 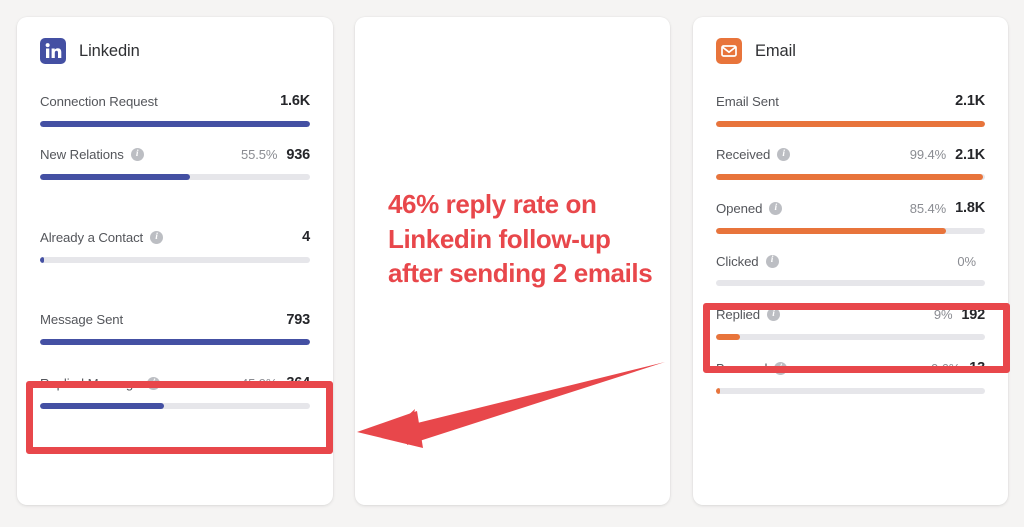 I want to click on metric-header: Already a Contact i 4, so click(x=175, y=237).